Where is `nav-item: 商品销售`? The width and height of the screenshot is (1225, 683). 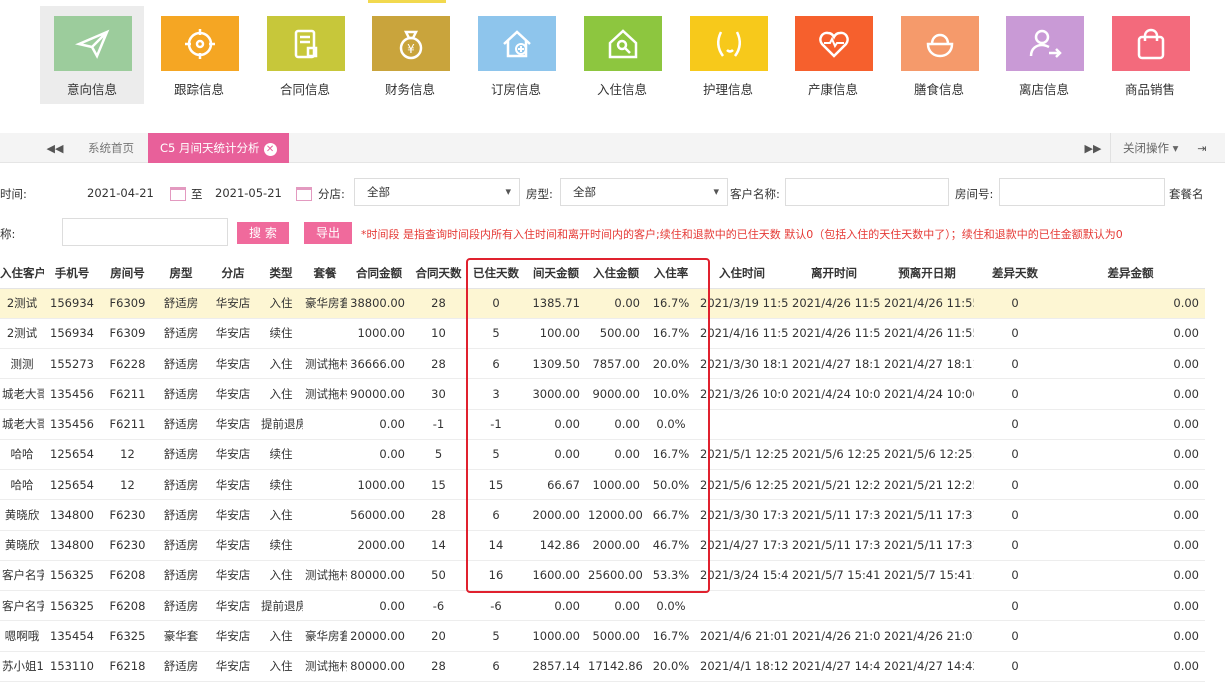
nav-item: 商品销售 is located at coordinates (1150, 55).